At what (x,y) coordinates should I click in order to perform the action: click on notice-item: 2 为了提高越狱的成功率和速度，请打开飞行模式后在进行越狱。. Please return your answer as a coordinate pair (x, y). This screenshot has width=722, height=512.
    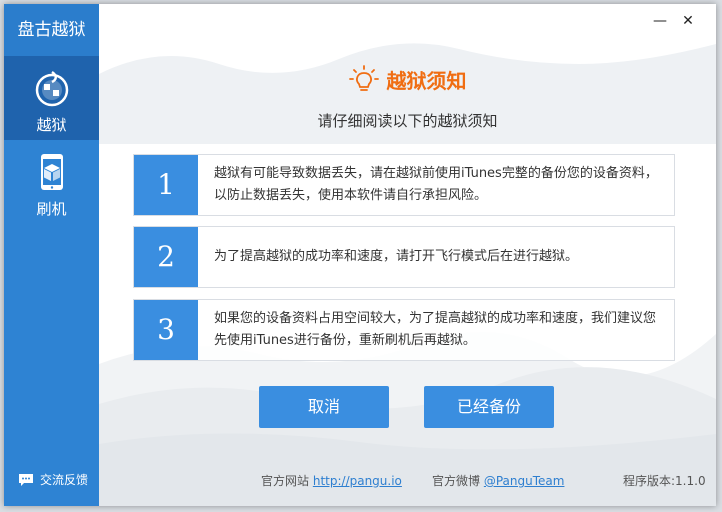
    Looking at the image, I should click on (404, 257).